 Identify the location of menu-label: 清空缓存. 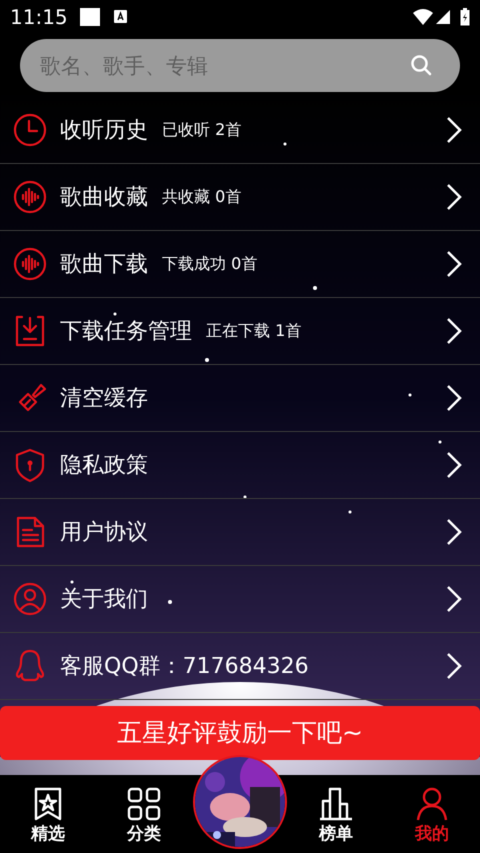
(104, 398).